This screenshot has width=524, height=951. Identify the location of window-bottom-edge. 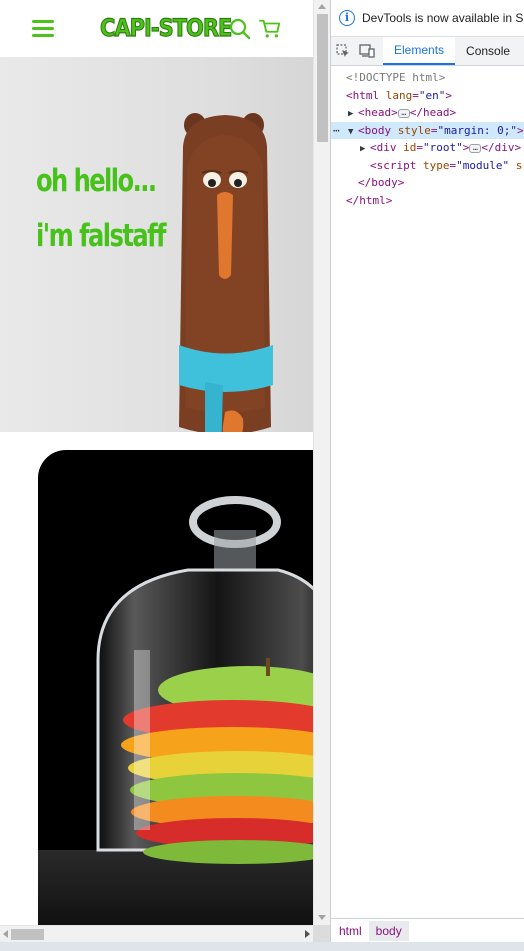
(262, 946).